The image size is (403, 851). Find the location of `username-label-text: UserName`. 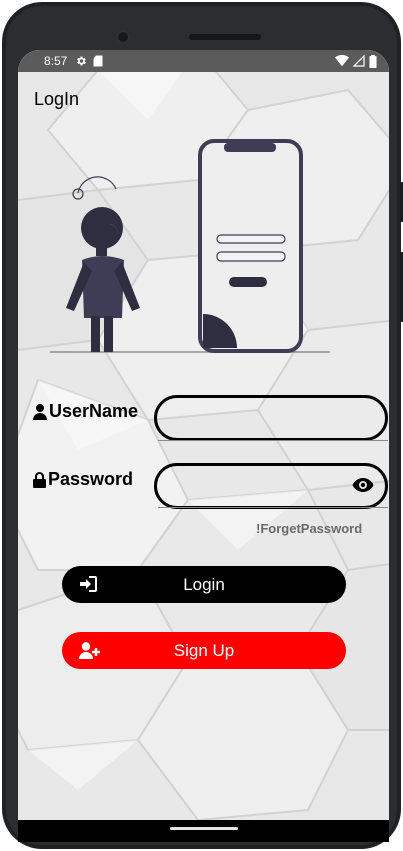

username-label-text: UserName is located at coordinates (94, 411).